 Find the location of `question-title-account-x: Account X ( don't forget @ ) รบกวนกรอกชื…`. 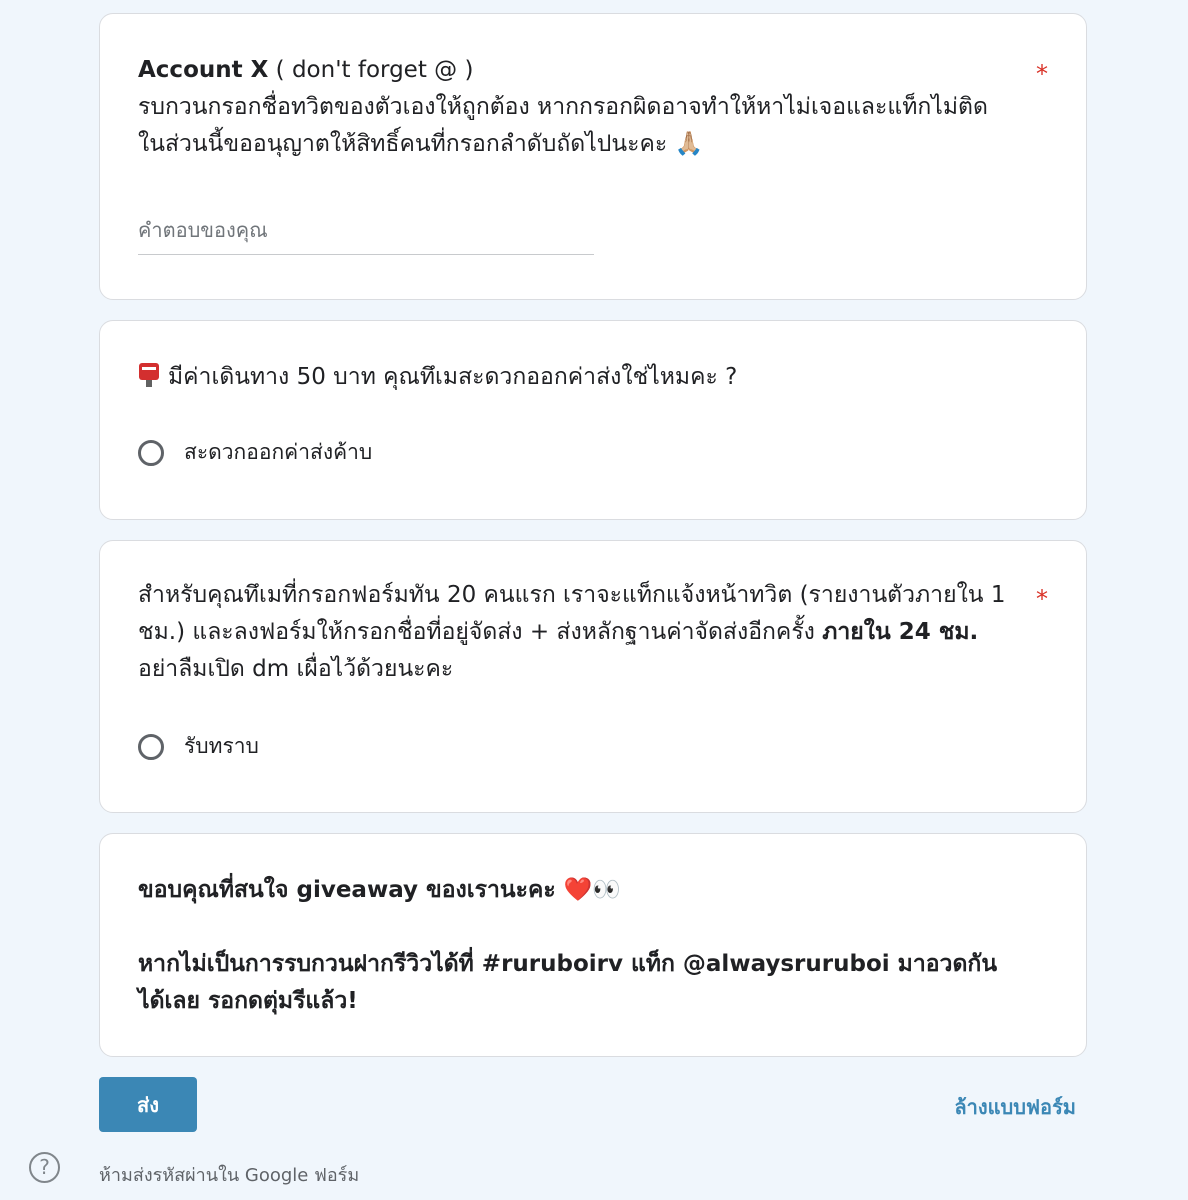

question-title-account-x: Account X ( don't forget @ ) รบกวนกรอกชื… is located at coordinates (577, 107).